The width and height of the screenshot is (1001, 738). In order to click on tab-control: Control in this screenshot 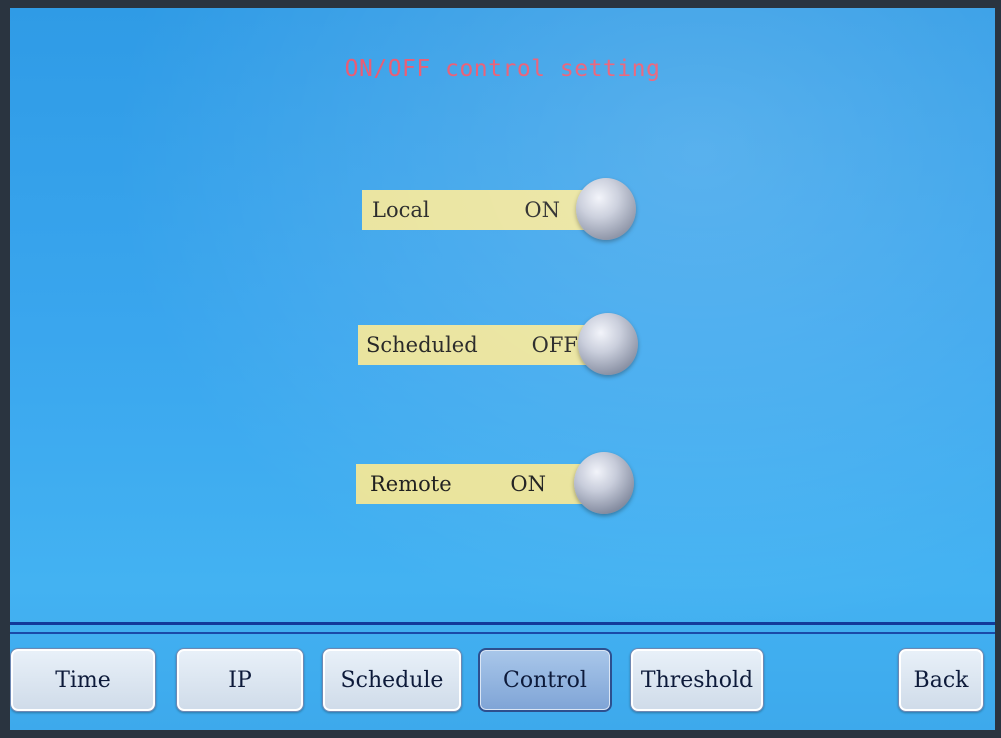, I will do `click(545, 680)`.